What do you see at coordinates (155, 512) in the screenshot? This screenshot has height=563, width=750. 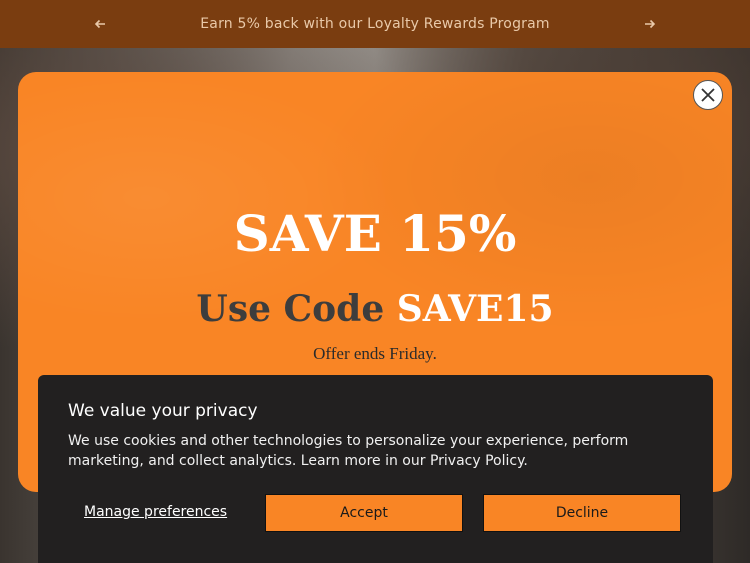 I see `manage-preferences-link: Manage preferences` at bounding box center [155, 512].